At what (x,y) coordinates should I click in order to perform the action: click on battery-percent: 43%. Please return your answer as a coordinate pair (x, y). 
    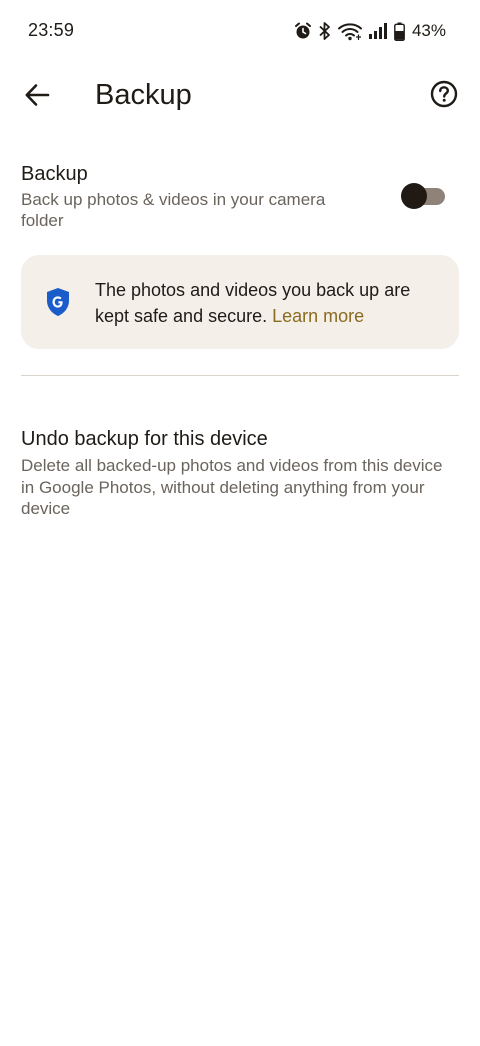
    Looking at the image, I should click on (428, 30).